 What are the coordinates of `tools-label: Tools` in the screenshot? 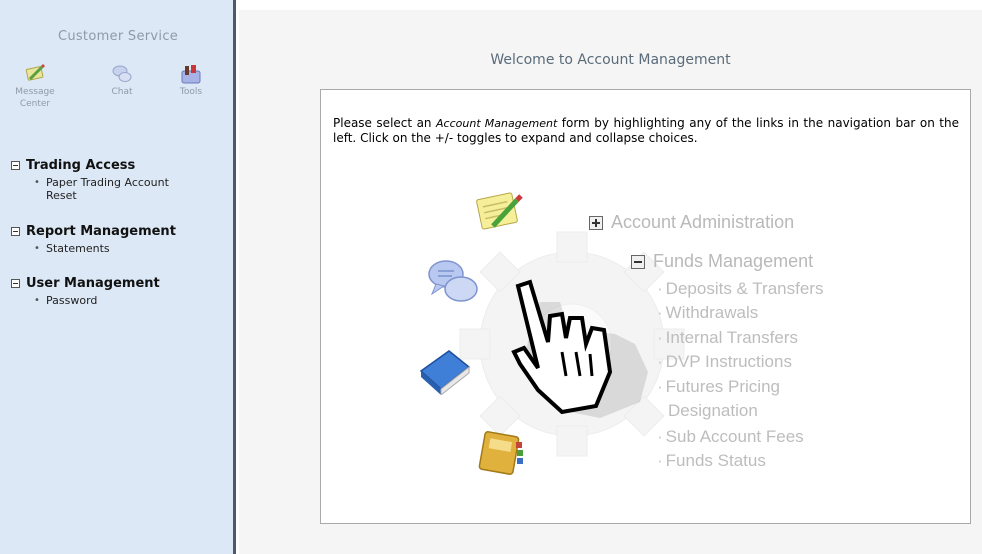 It's located at (191, 92).